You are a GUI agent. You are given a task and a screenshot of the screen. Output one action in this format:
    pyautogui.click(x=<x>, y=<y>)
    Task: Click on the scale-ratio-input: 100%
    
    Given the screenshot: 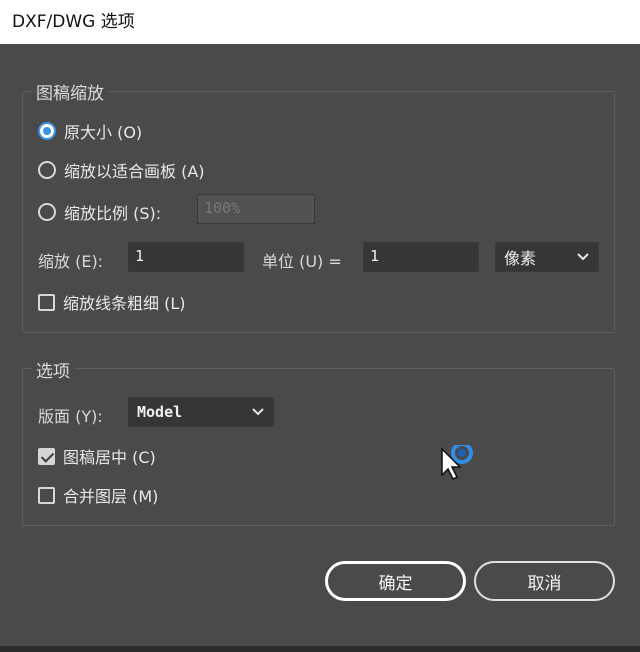 What is the action you would take?
    pyautogui.click(x=256, y=209)
    